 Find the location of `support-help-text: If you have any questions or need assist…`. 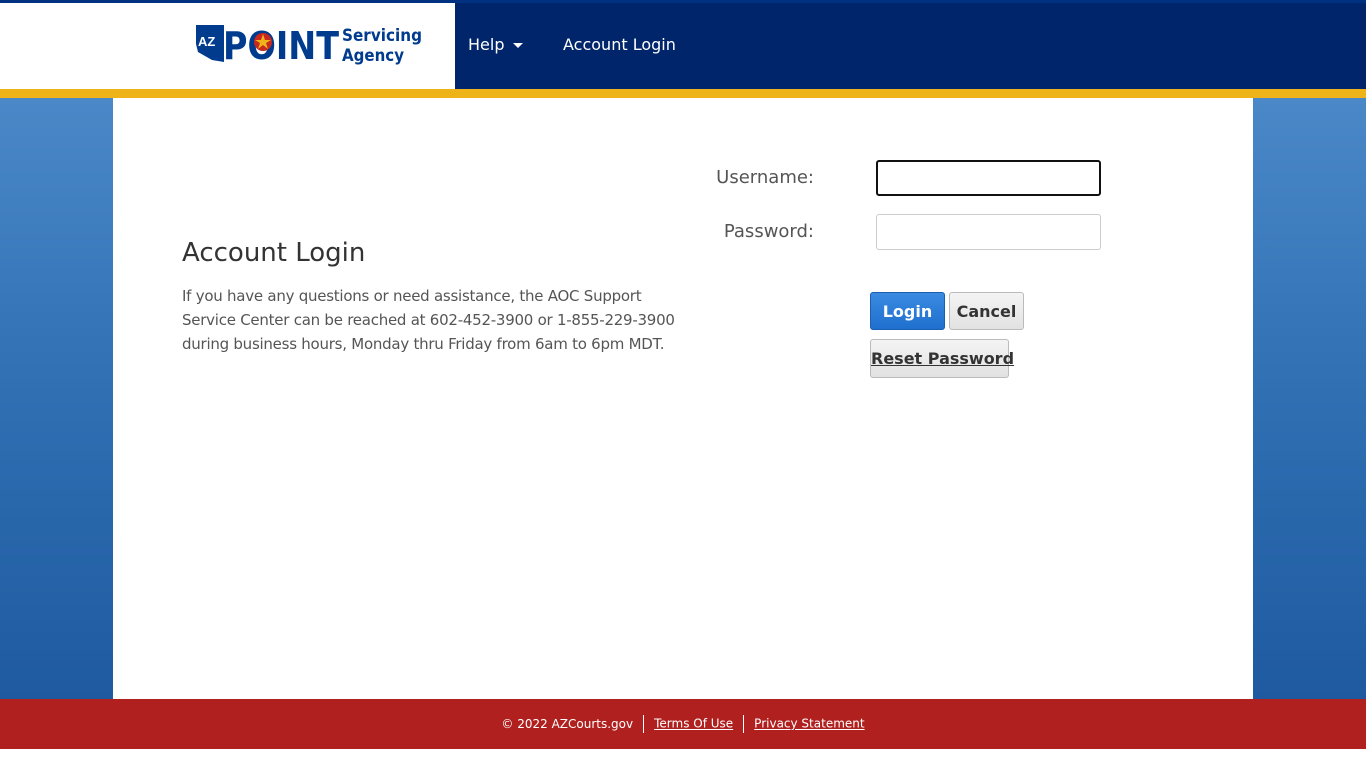

support-help-text: If you have any questions or need assist… is located at coordinates (428, 320).